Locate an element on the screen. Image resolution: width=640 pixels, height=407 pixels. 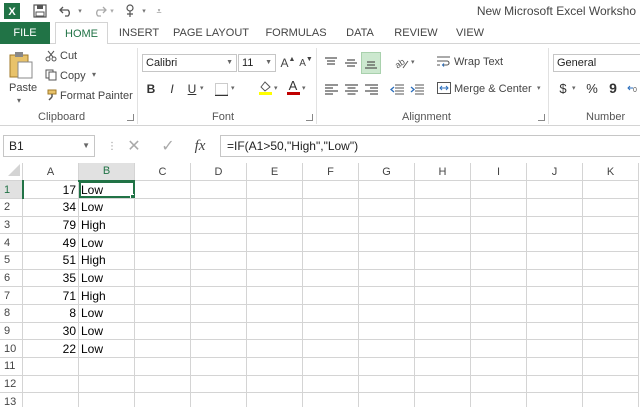
font-color-button: A is located at coordinates (293, 87).